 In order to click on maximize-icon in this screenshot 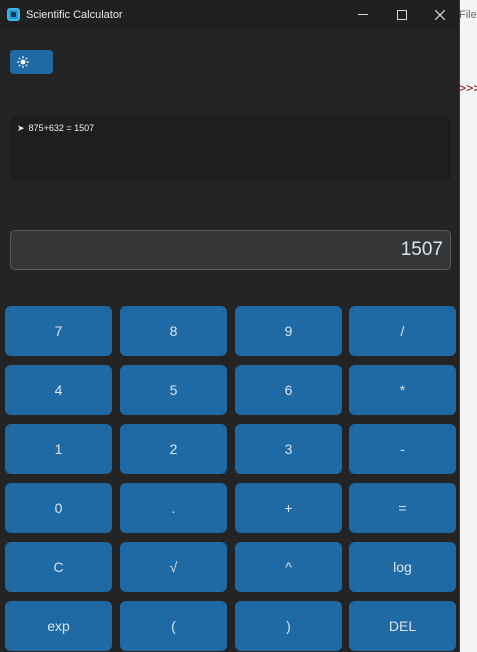, I will do `click(402, 15)`.